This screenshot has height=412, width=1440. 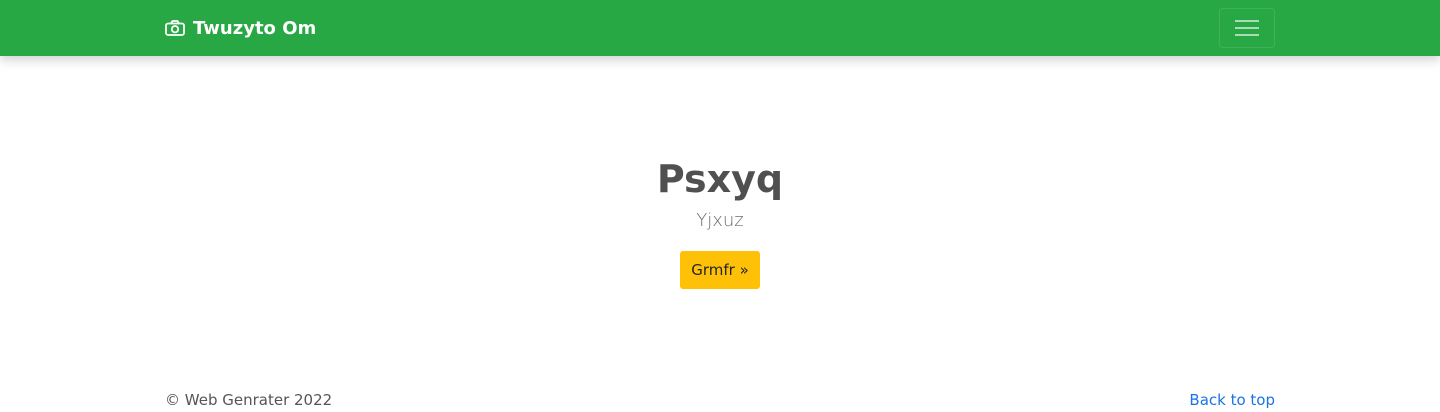 What do you see at coordinates (720, 270) in the screenshot?
I see `hero-cta-button: Grmfr »` at bounding box center [720, 270].